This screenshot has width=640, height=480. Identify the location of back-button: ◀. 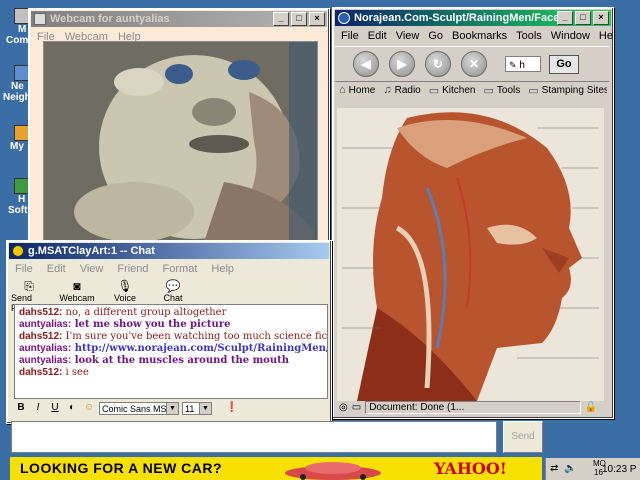
(366, 64).